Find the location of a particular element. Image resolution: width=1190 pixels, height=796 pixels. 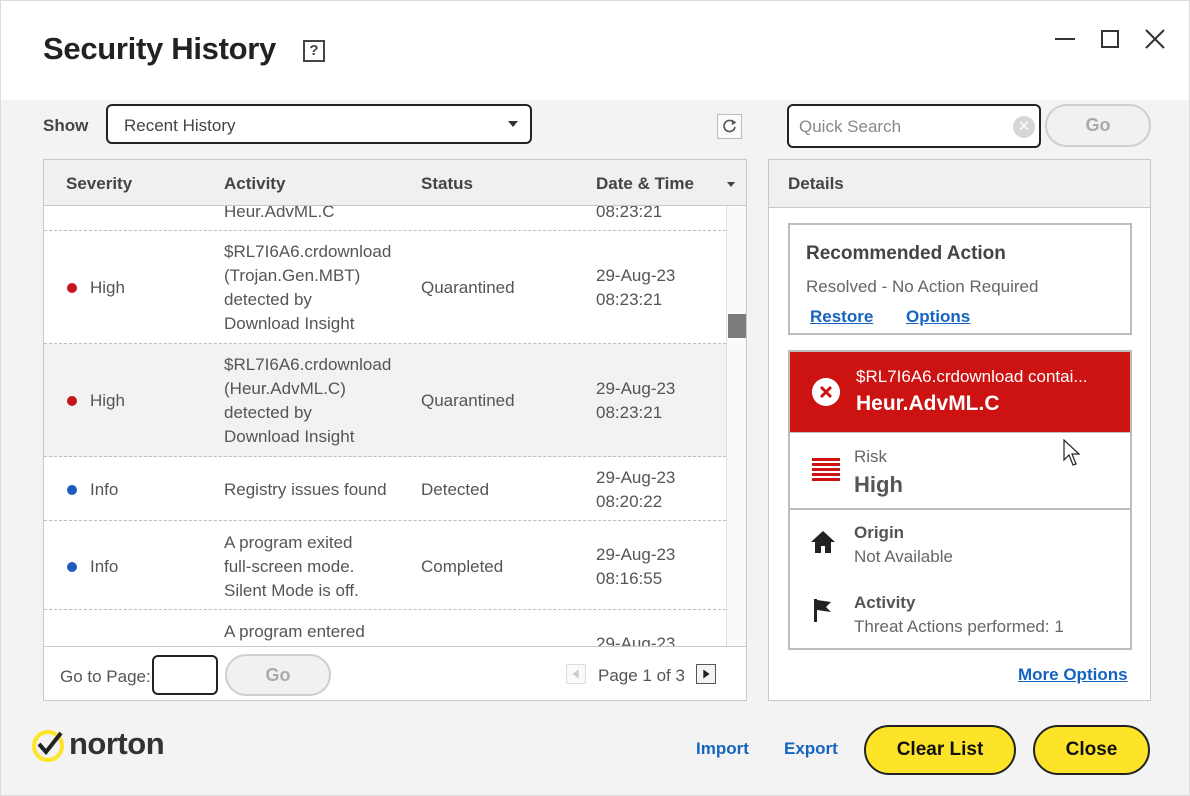

help-icon: ? is located at coordinates (314, 51).